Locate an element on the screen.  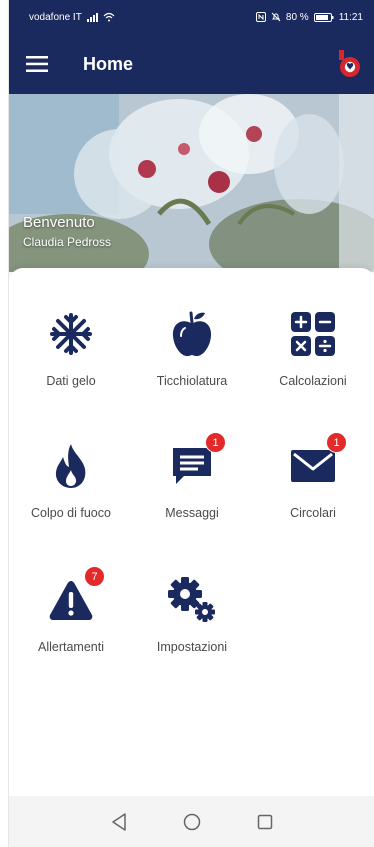
tile-label: Circolari is located at coordinates (313, 513).